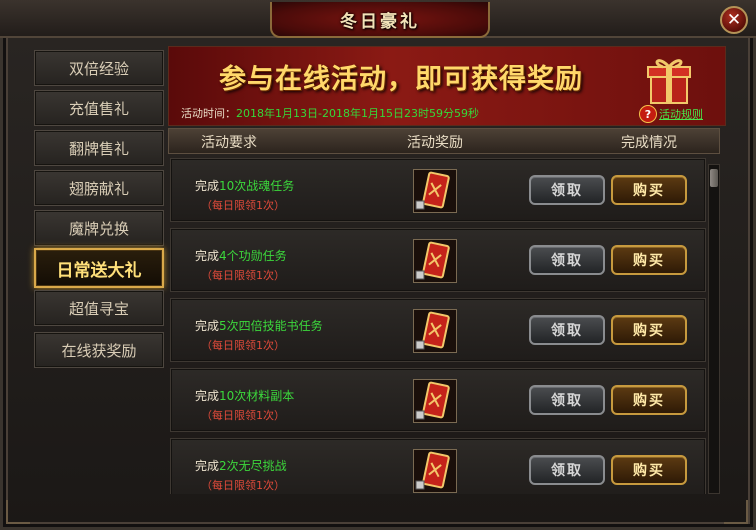 This screenshot has height=530, width=756. I want to click on table-row: 完成4个功勋任务 （每日限领1次） 领取 购买, so click(438, 260).